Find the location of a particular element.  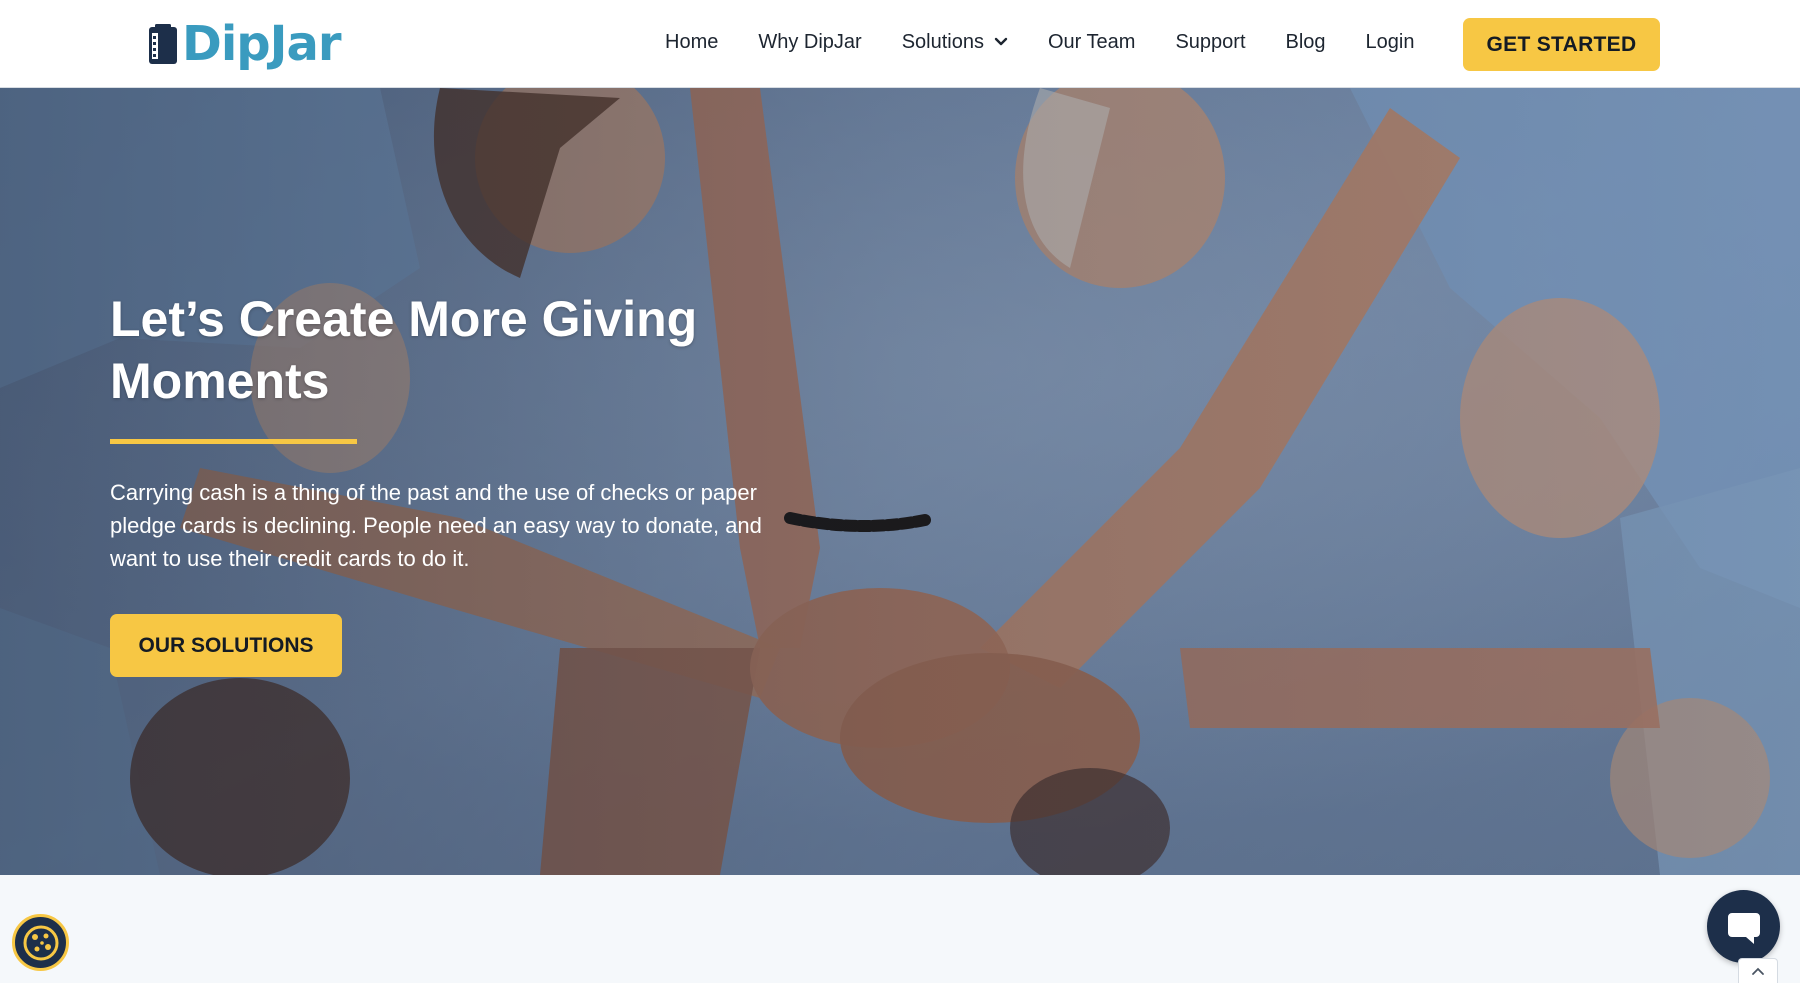

scroll-to-top-button is located at coordinates (1758, 970).